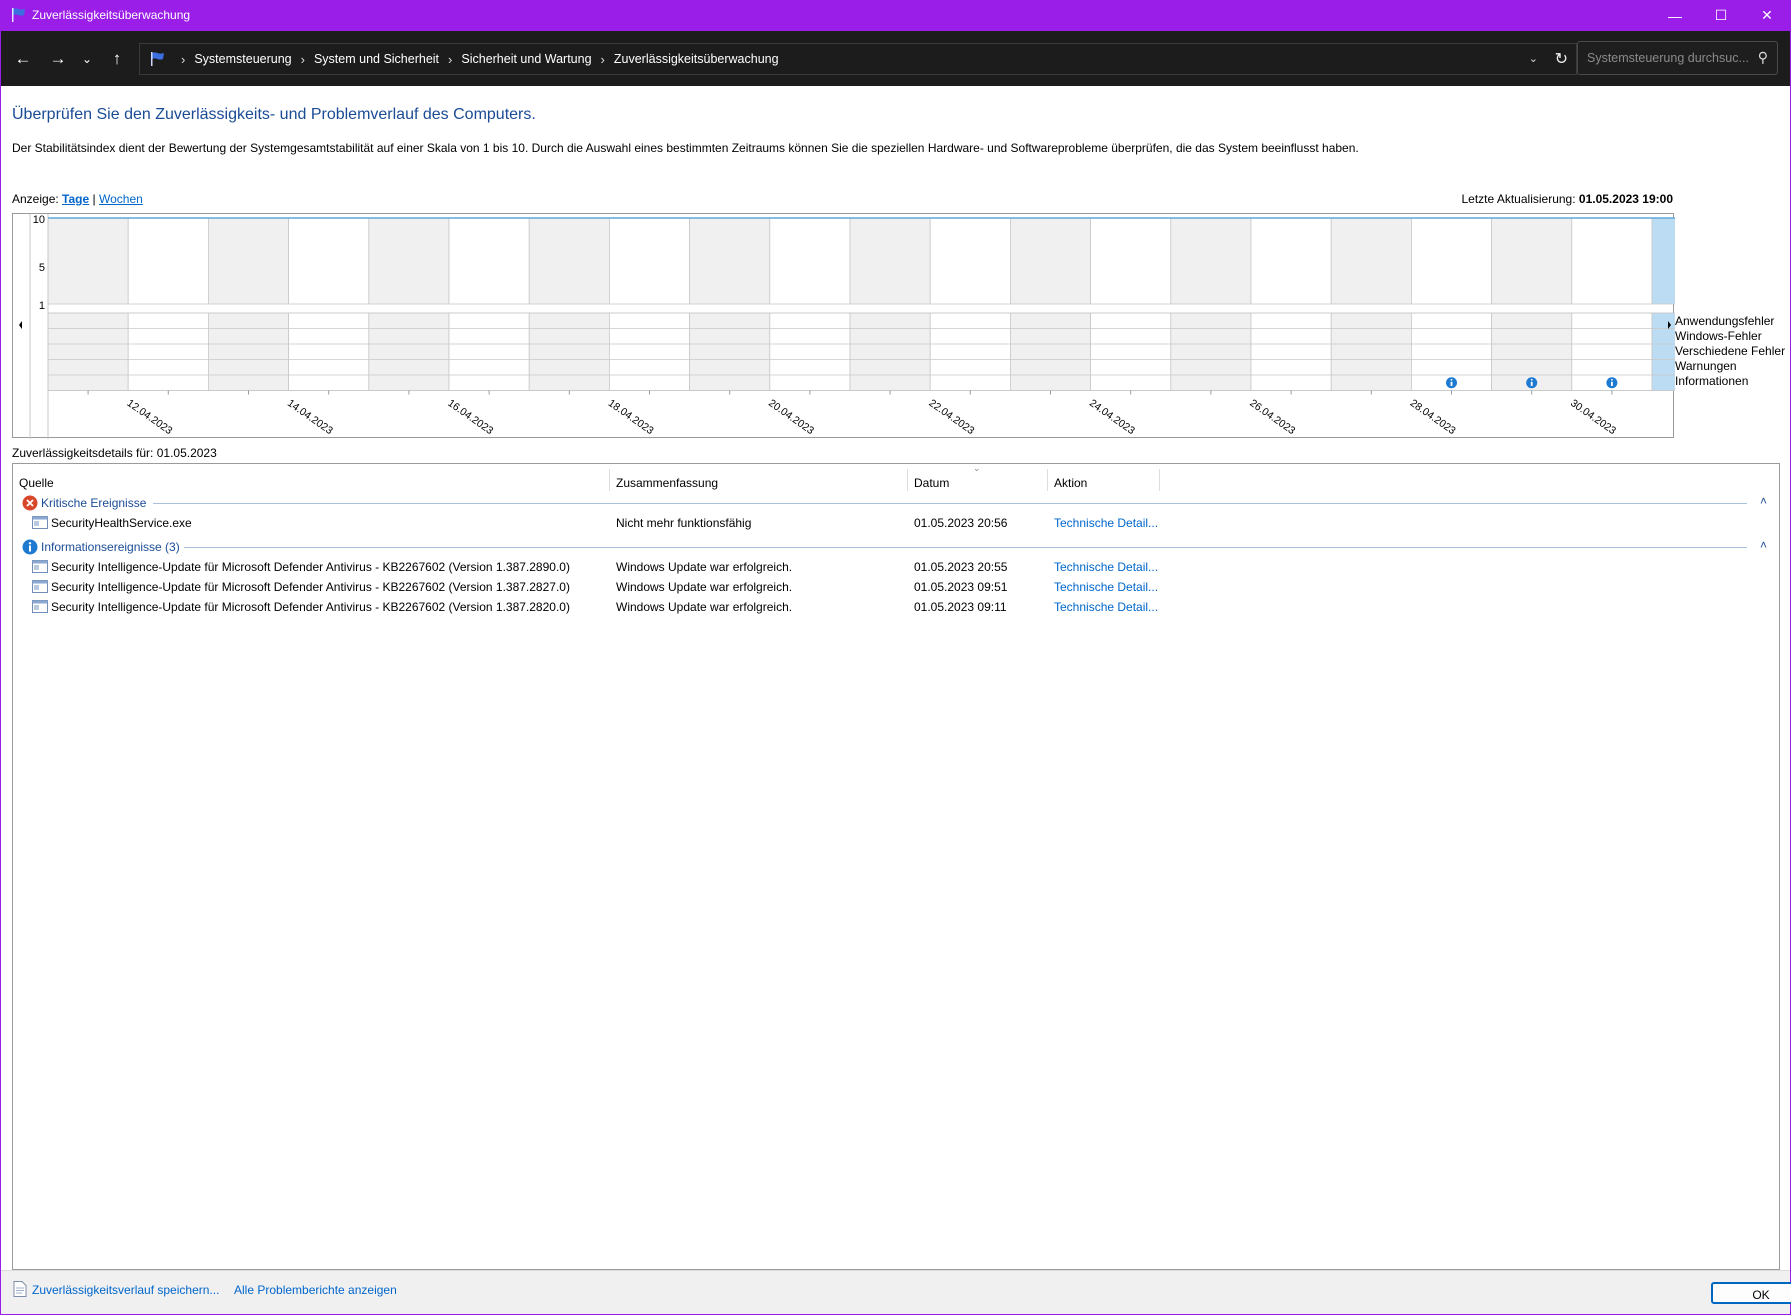 The height and width of the screenshot is (1315, 1791). Describe the element at coordinates (121, 199) in the screenshot. I see `view-weeks-link: Wochen` at that location.